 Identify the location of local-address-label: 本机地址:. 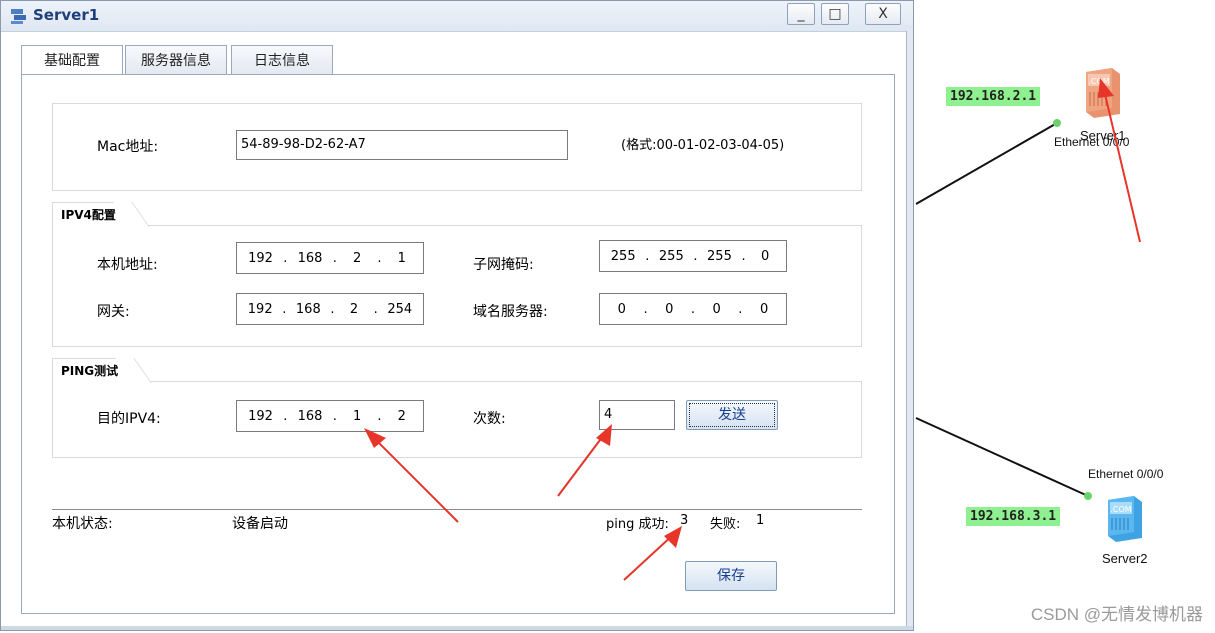
(127, 265).